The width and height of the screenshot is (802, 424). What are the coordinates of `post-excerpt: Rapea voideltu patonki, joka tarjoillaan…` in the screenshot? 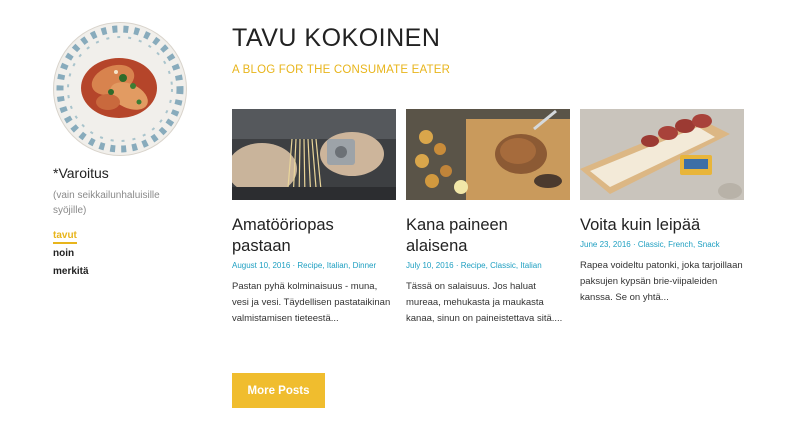 It's located at (661, 281).